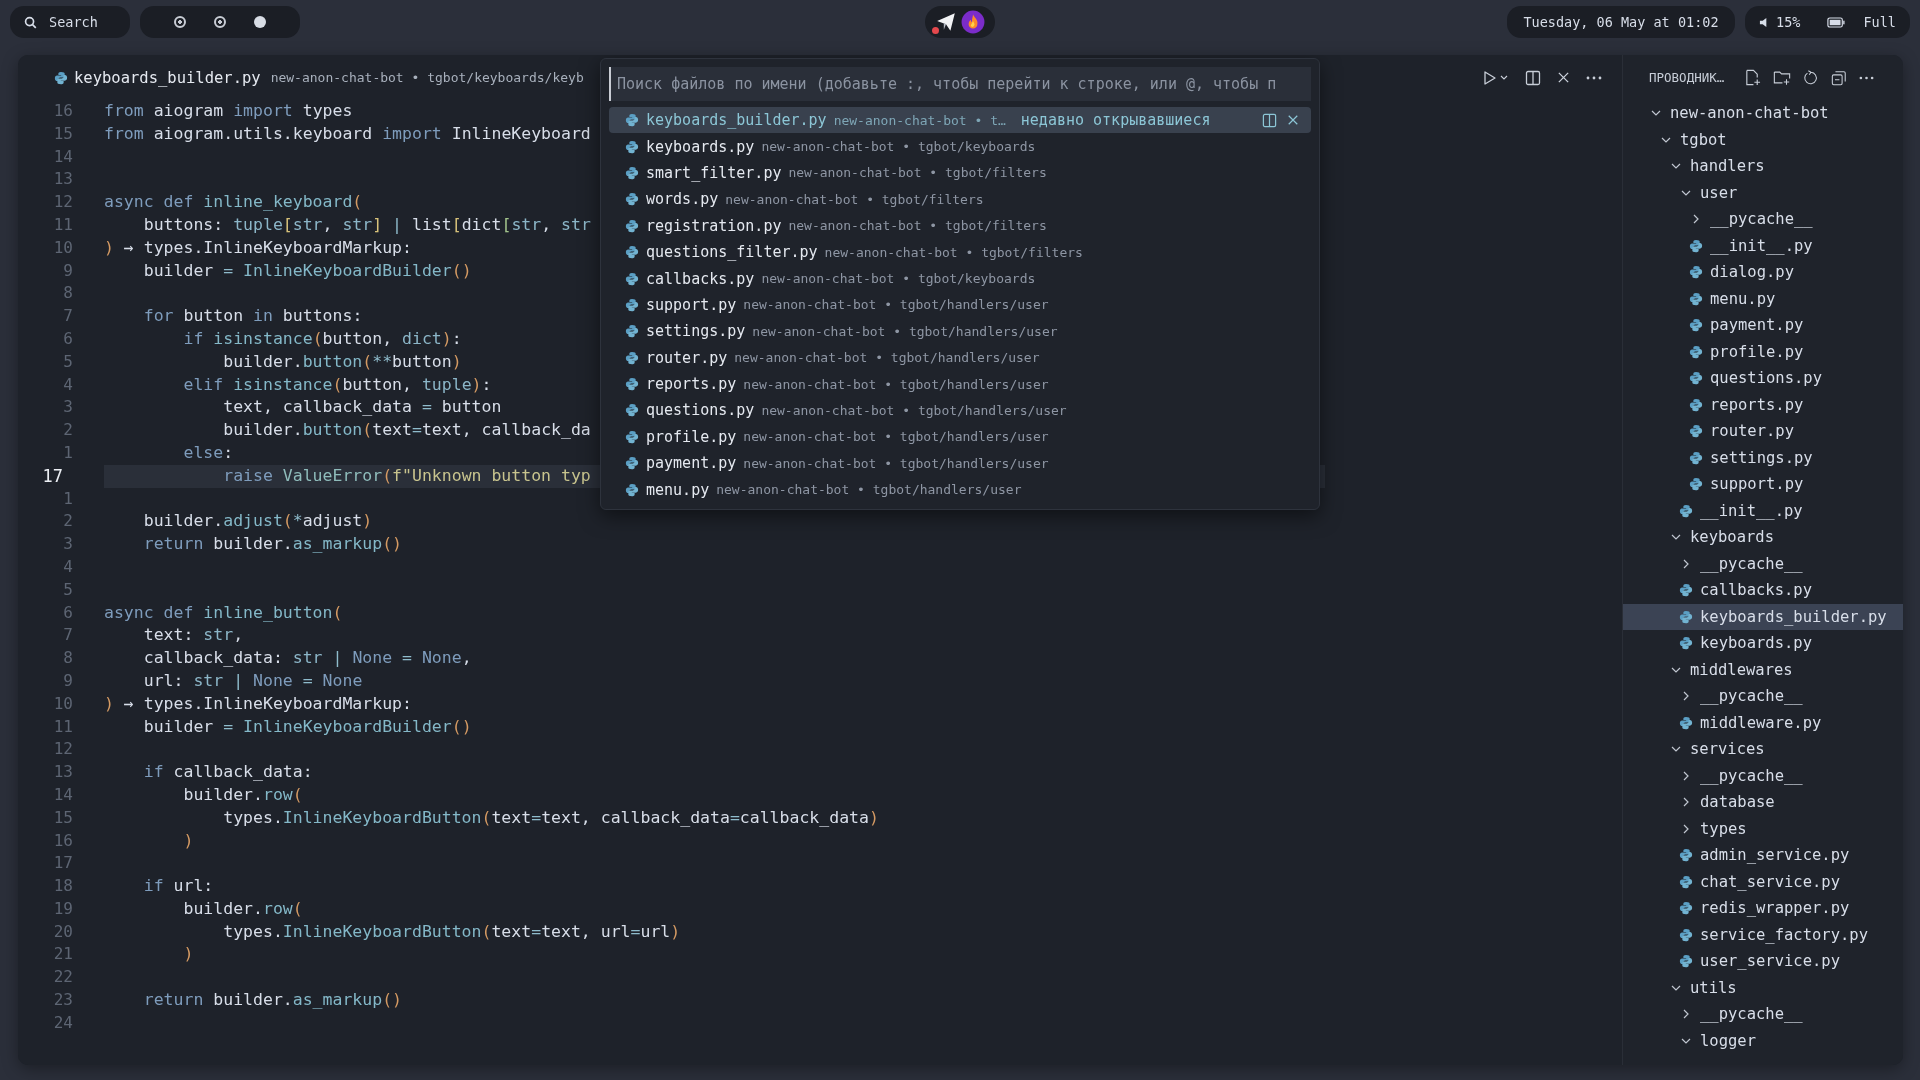 The width and height of the screenshot is (1920, 1080). Describe the element at coordinates (62, 703) in the screenshot. I see `line-number: 10` at that location.